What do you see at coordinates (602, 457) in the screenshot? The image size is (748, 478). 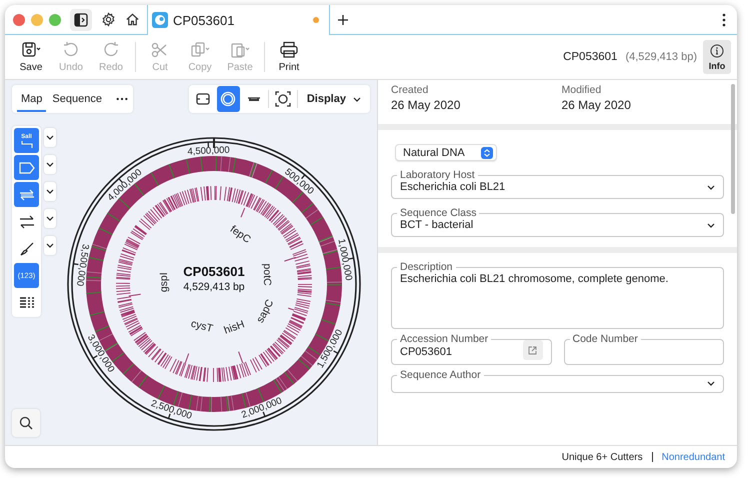 I see `enzyme-set-label: Unique 6+ Cutters` at bounding box center [602, 457].